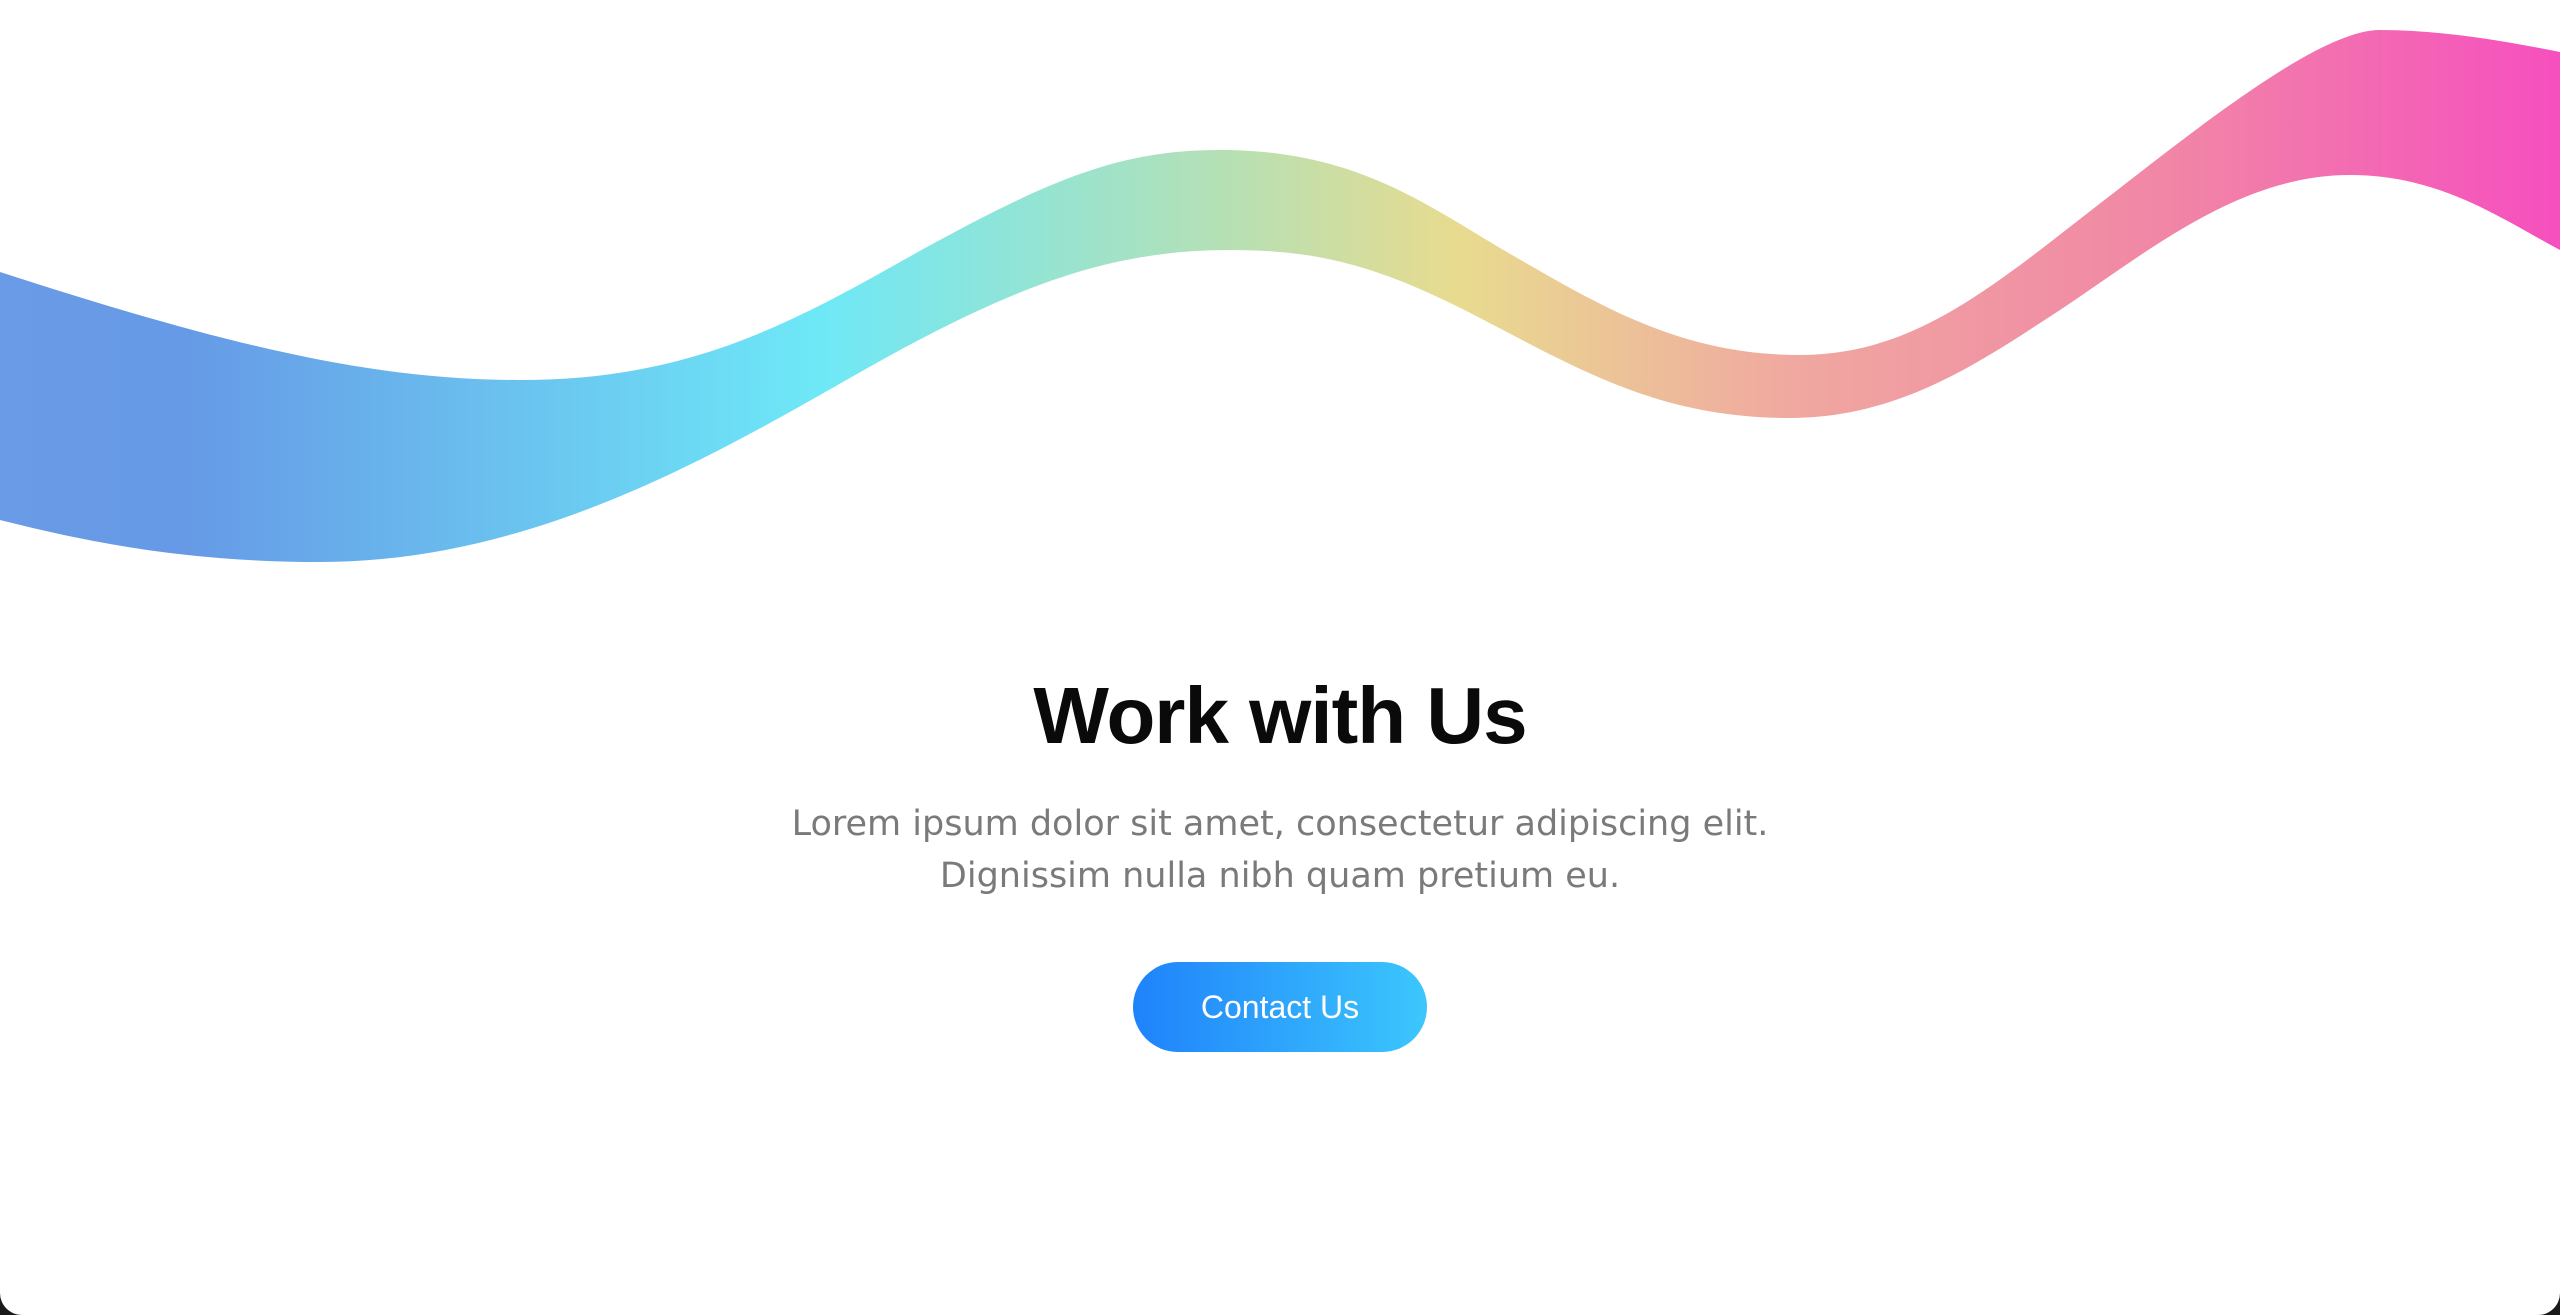  I want to click on page-title: Work with Us, so click(1280, 715).